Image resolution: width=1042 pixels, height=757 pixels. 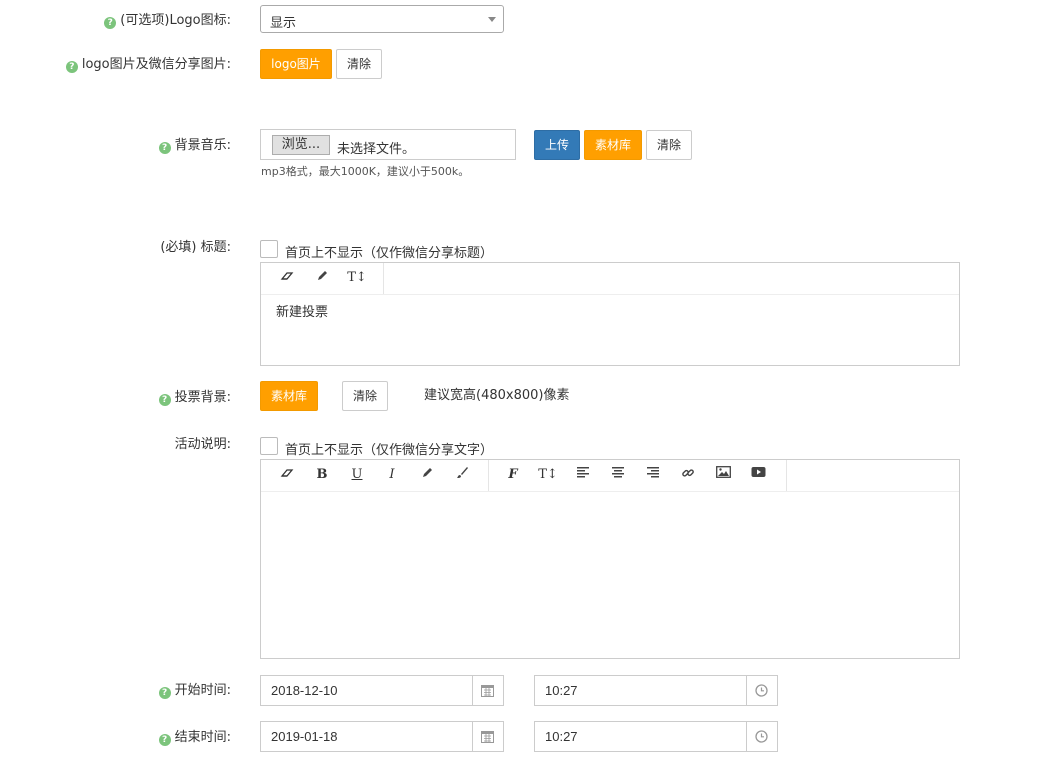 I want to click on end-date-value: 2019-01-18, so click(x=304, y=736).